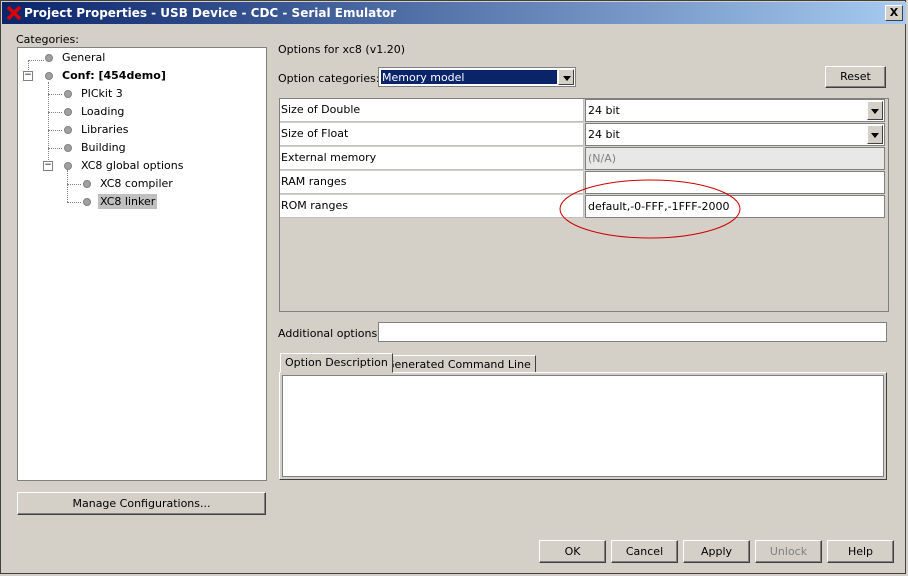 The image size is (908, 576). What do you see at coordinates (735, 110) in the screenshot?
I see `size-of-double-select: 24 bit` at bounding box center [735, 110].